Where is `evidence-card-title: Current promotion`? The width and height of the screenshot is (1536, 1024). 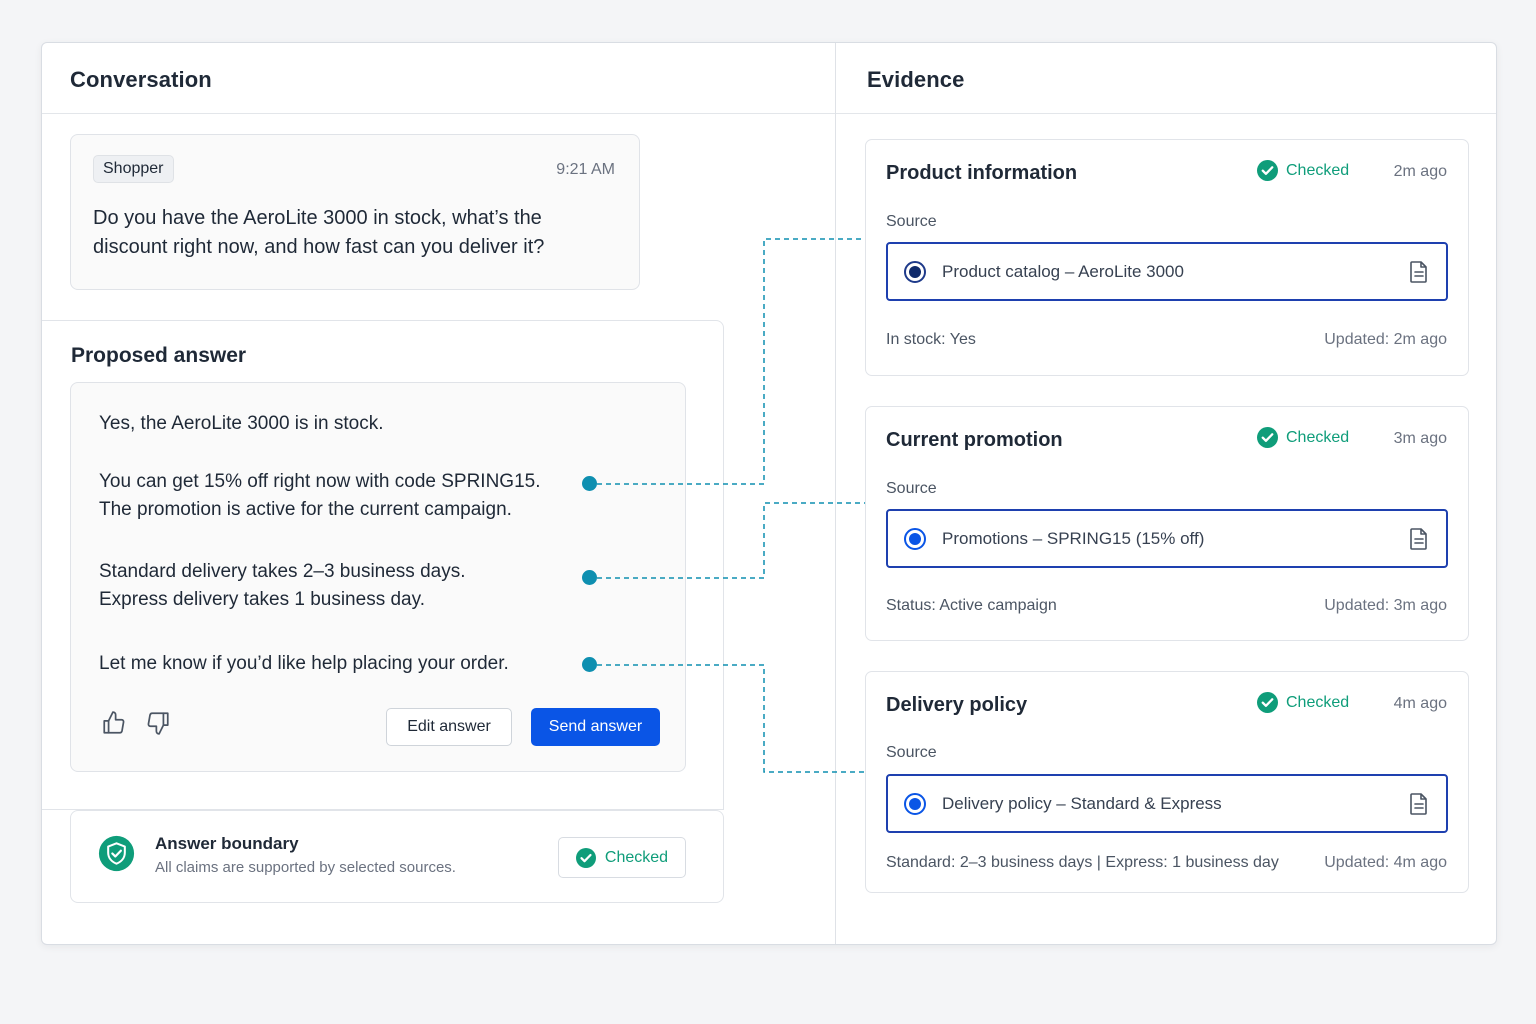 evidence-card-title: Current promotion is located at coordinates (974, 440).